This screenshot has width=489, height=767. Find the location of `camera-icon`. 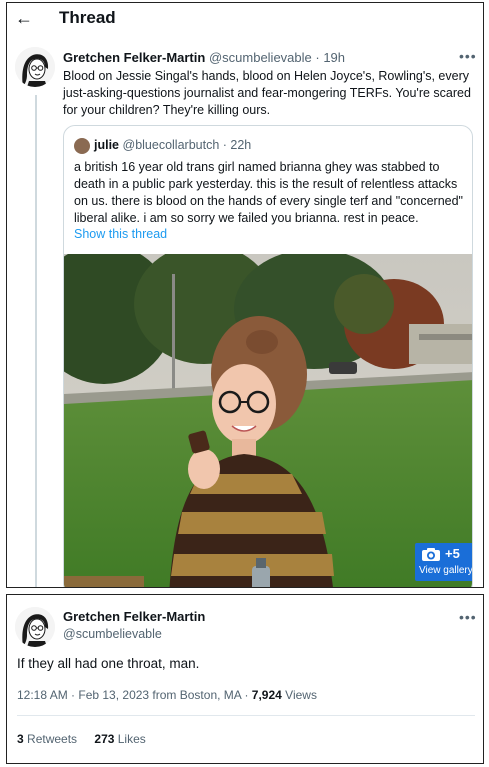

camera-icon is located at coordinates (431, 554).